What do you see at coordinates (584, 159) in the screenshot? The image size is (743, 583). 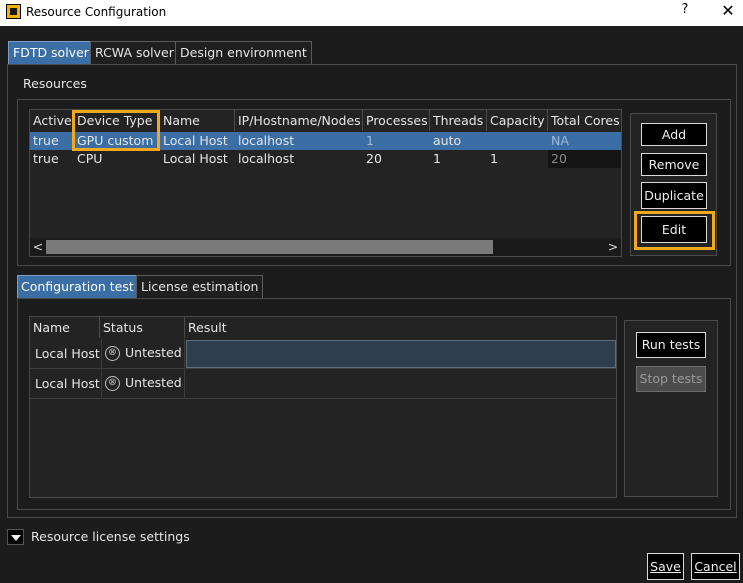 I see `cell-total-cores: 20` at bounding box center [584, 159].